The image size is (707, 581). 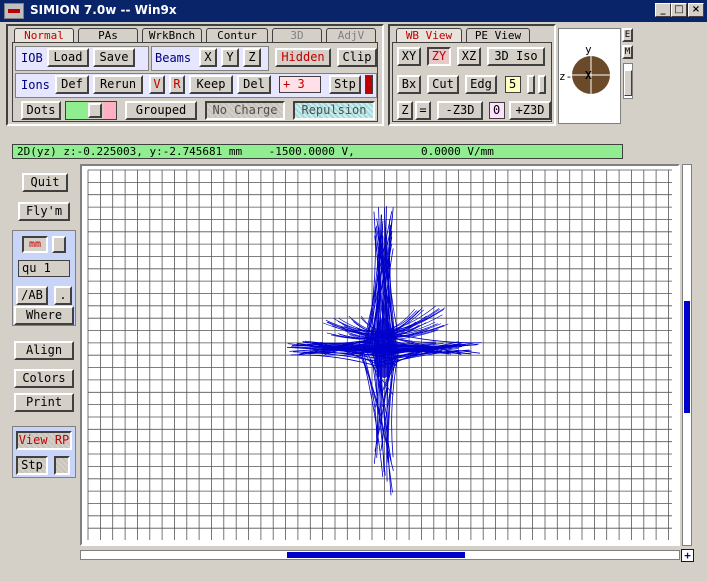 I want to click on clip-button: Clip, so click(x=357, y=57).